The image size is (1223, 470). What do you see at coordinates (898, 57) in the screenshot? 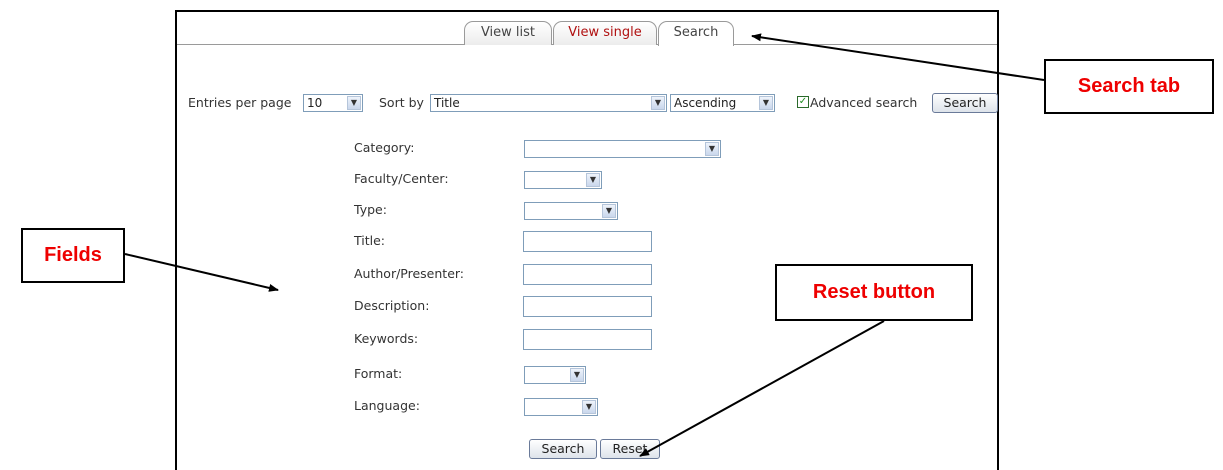
I see `arrow-to-search-tab` at bounding box center [898, 57].